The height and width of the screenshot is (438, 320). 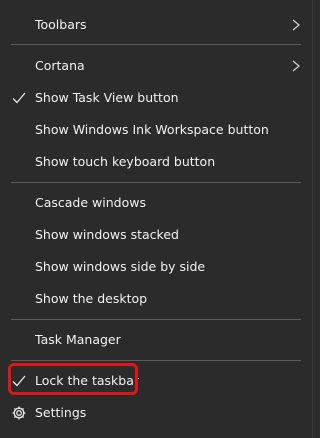 I want to click on menu-item-show-ink-workspace: Show Windows Ink Workspace button, so click(x=156, y=130).